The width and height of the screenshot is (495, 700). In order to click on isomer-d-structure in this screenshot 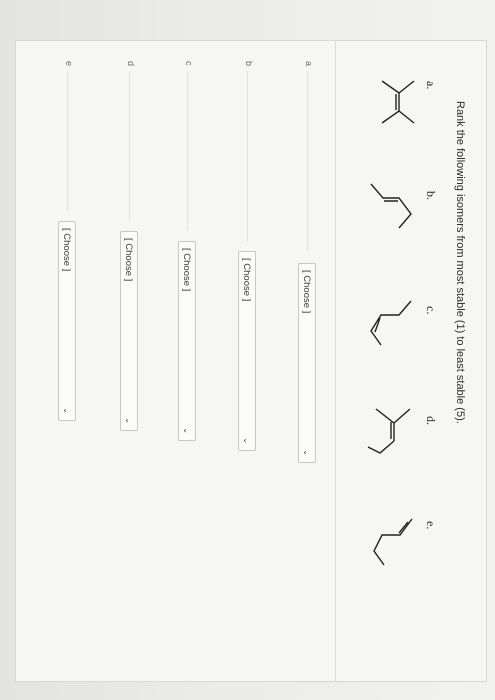, I will do `click(394, 431)`.